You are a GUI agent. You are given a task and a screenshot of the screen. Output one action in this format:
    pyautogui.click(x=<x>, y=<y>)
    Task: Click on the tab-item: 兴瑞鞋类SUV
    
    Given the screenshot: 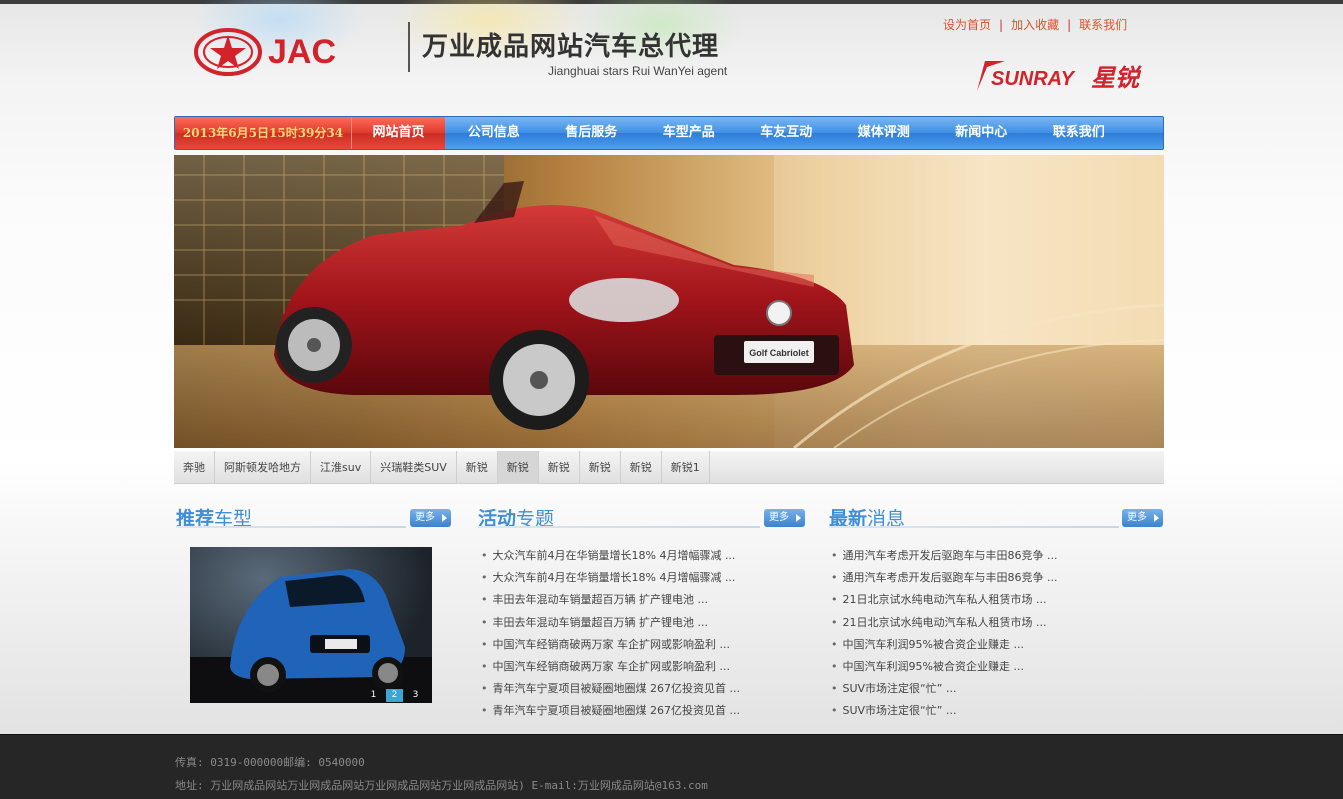 What is the action you would take?
    pyautogui.click(x=414, y=467)
    